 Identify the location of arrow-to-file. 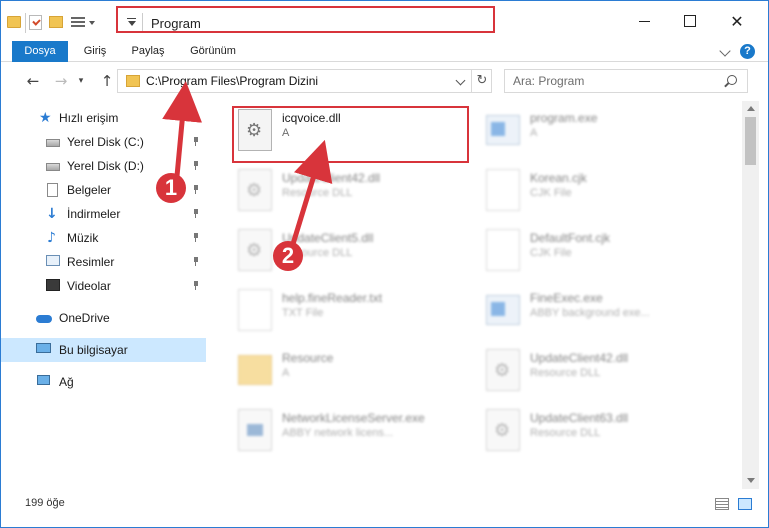
(311, 192).